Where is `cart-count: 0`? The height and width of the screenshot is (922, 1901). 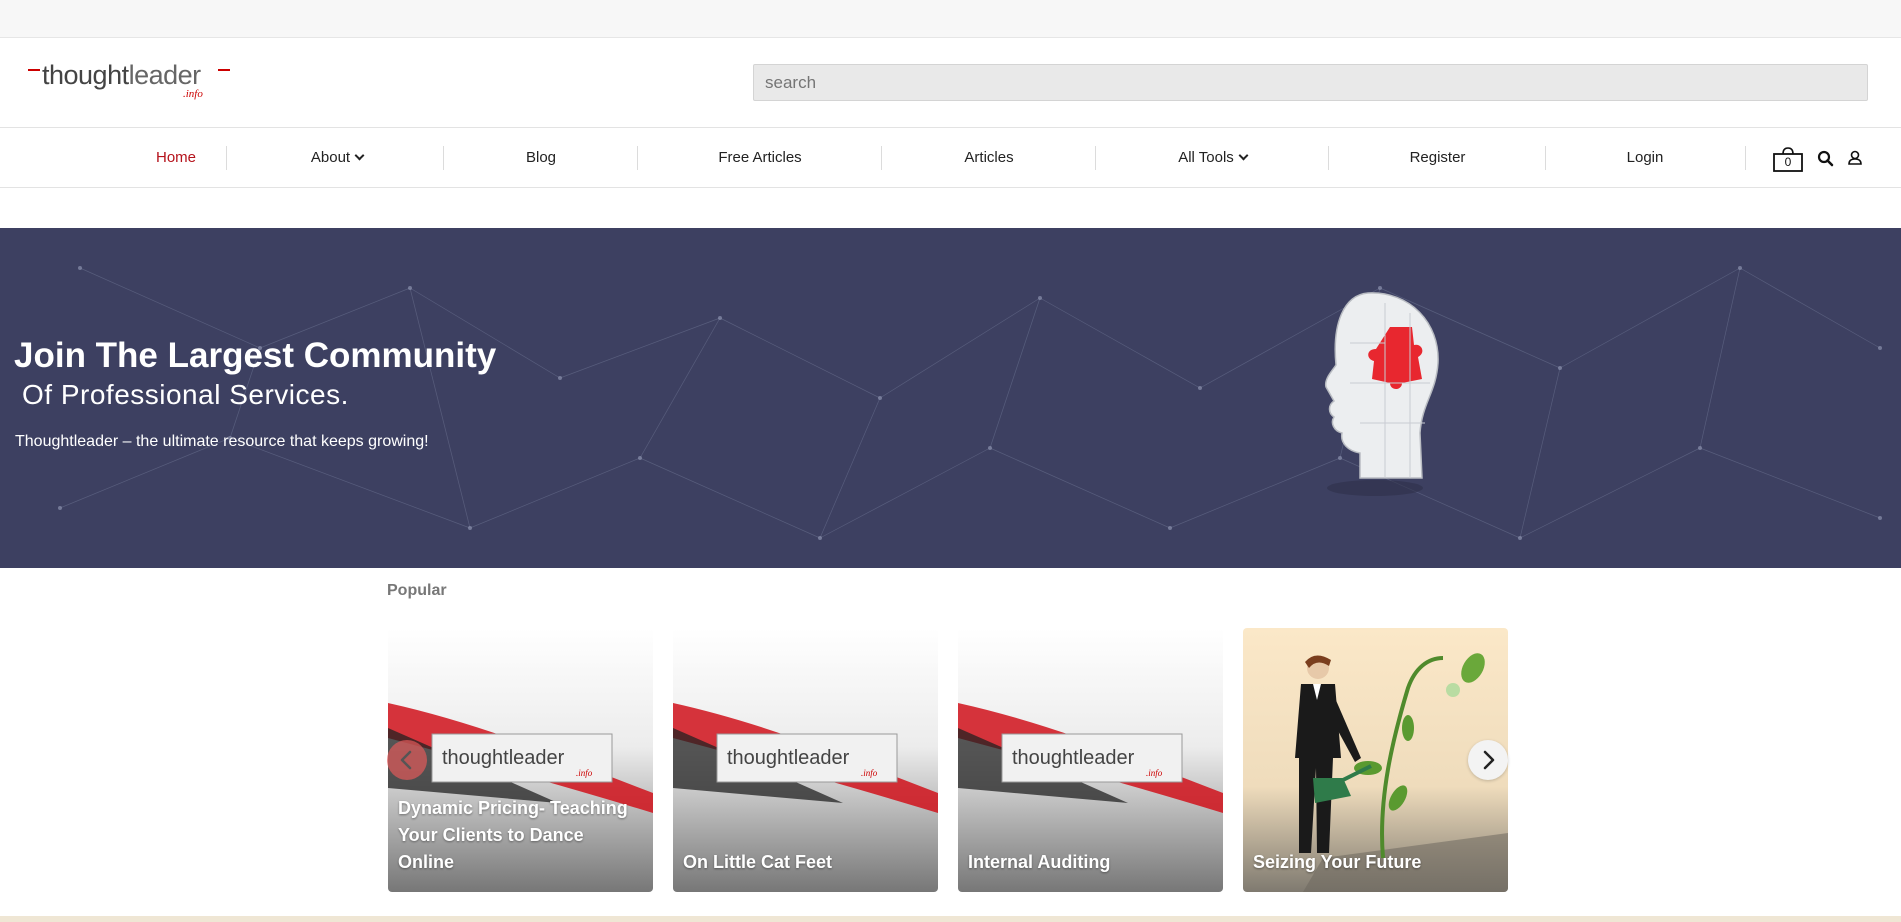 cart-count: 0 is located at coordinates (1788, 162).